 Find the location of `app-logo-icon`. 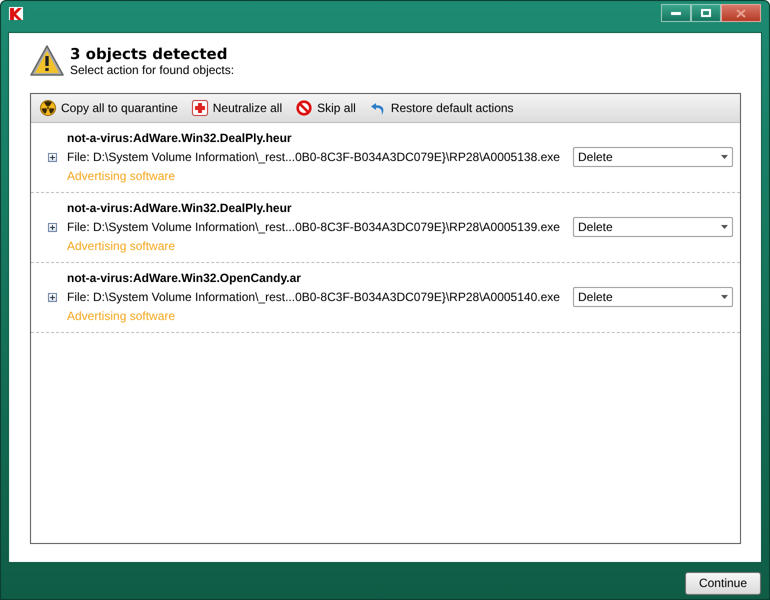

app-logo-icon is located at coordinates (16, 13).